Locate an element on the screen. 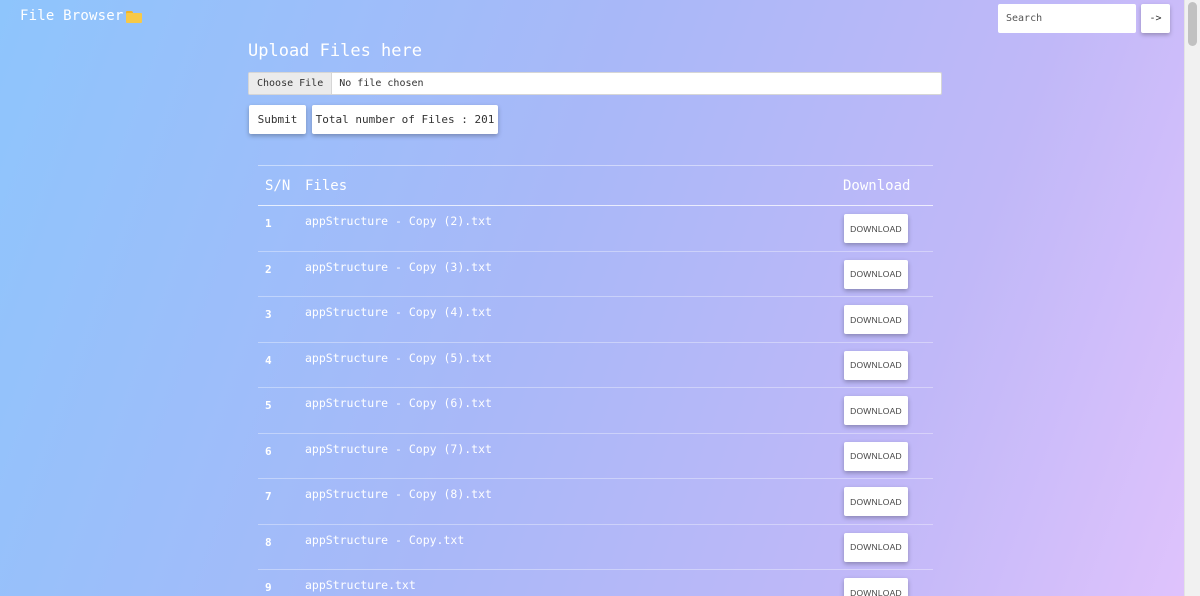 The height and width of the screenshot is (596, 1200). folder-icon is located at coordinates (133, 17).